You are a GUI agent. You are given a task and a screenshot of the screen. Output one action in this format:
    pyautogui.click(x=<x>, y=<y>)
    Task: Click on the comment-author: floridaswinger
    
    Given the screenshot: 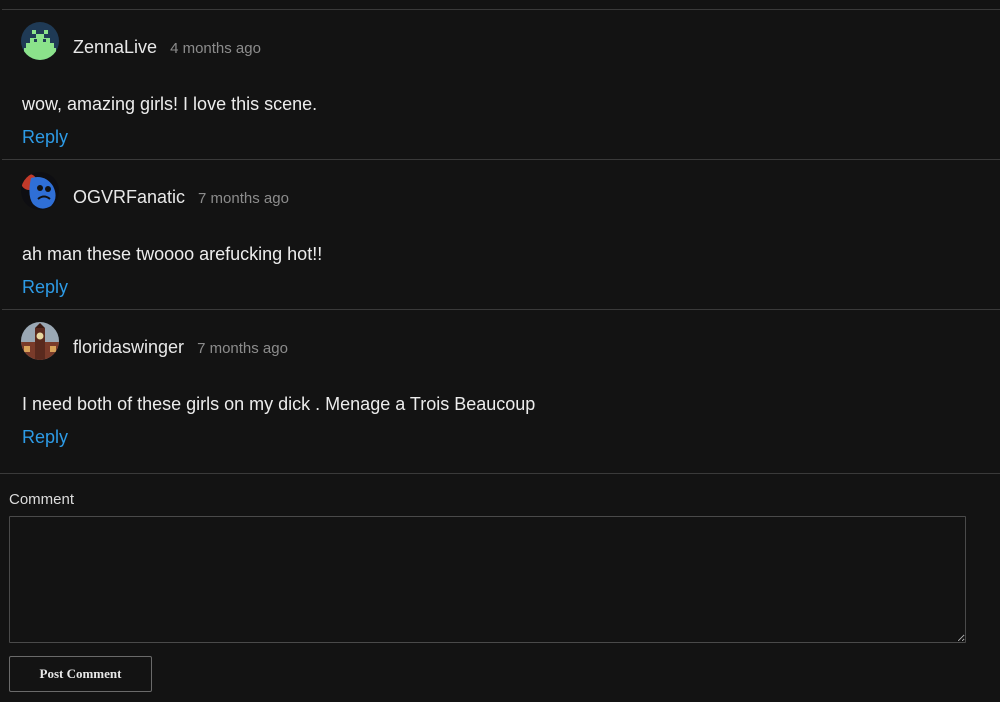 What is the action you would take?
    pyautogui.click(x=128, y=347)
    